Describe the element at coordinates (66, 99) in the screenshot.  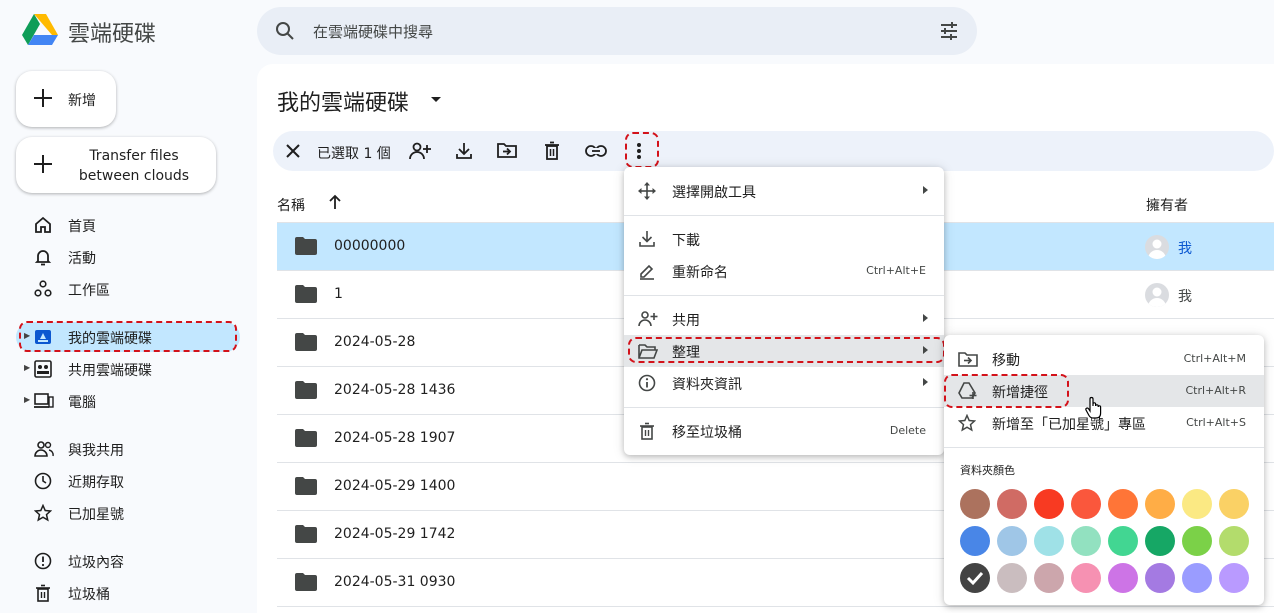
I see `new-button: 新增` at that location.